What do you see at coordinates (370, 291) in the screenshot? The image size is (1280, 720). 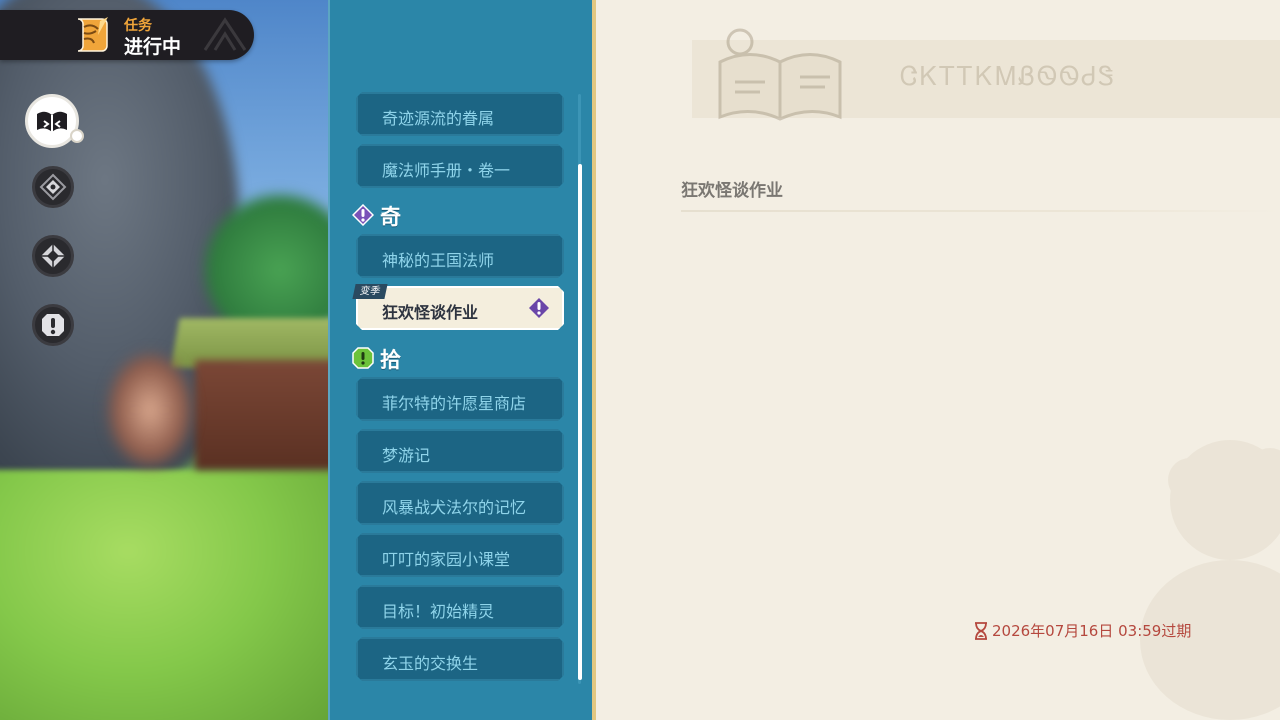 I see `seasonal-tag: 变季` at bounding box center [370, 291].